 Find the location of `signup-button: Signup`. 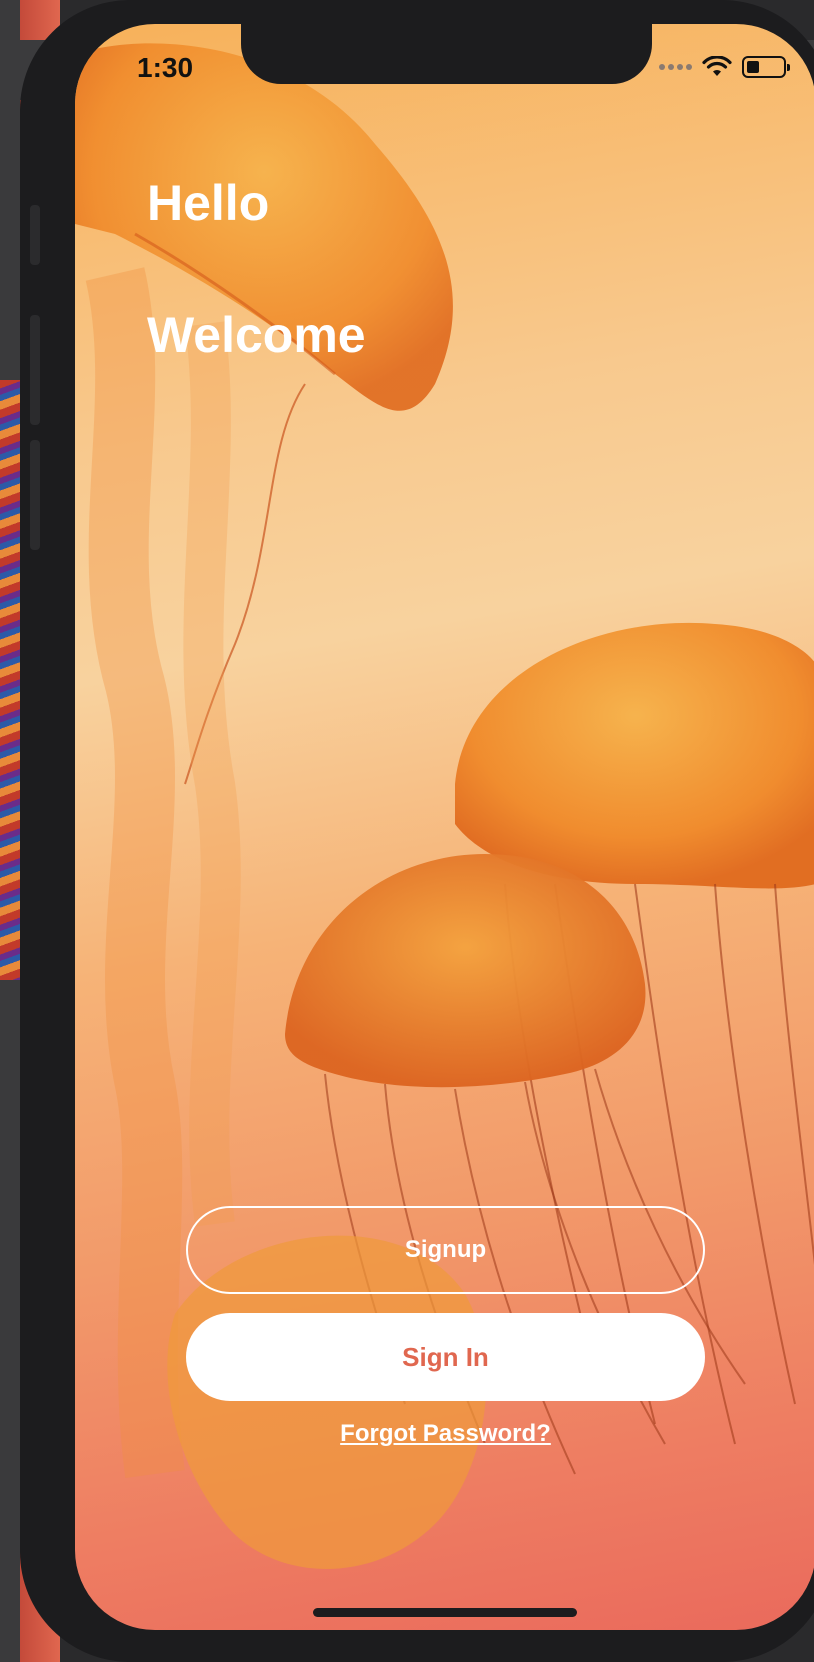

signup-button: Signup is located at coordinates (445, 1250).